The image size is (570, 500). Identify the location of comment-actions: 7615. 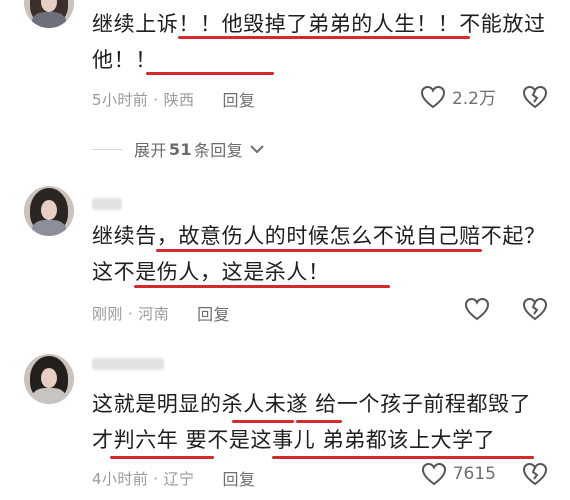
(484, 474).